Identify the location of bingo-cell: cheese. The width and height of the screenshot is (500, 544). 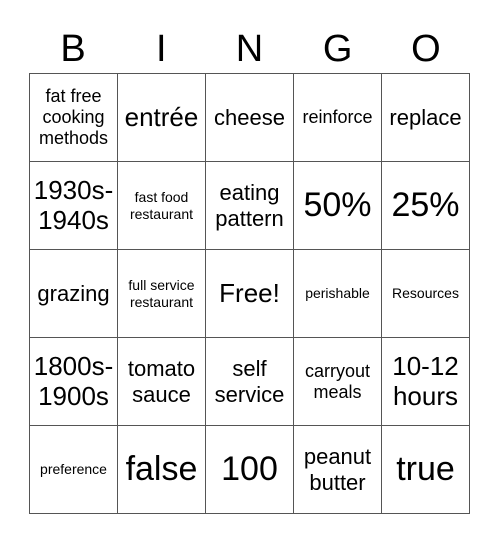
(250, 118).